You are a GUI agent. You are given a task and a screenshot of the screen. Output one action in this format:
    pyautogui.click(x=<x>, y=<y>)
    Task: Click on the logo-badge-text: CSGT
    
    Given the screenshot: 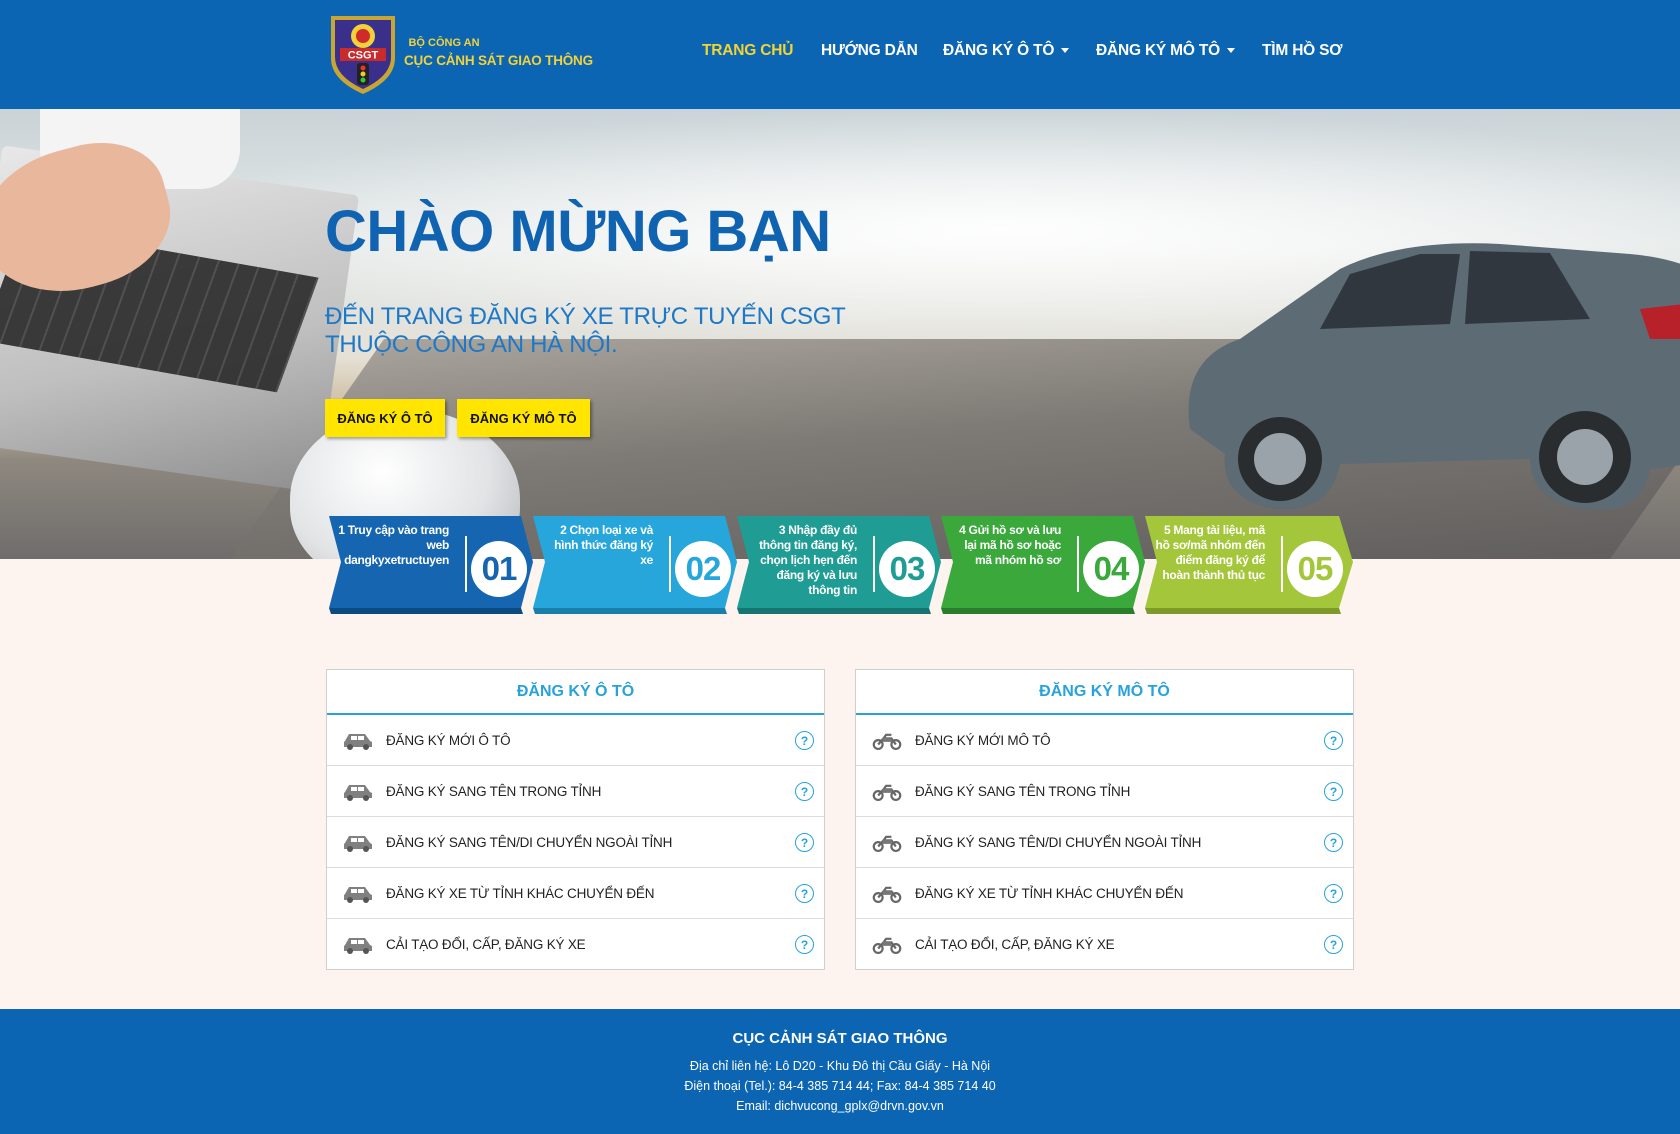 What is the action you would take?
    pyautogui.click(x=363, y=56)
    